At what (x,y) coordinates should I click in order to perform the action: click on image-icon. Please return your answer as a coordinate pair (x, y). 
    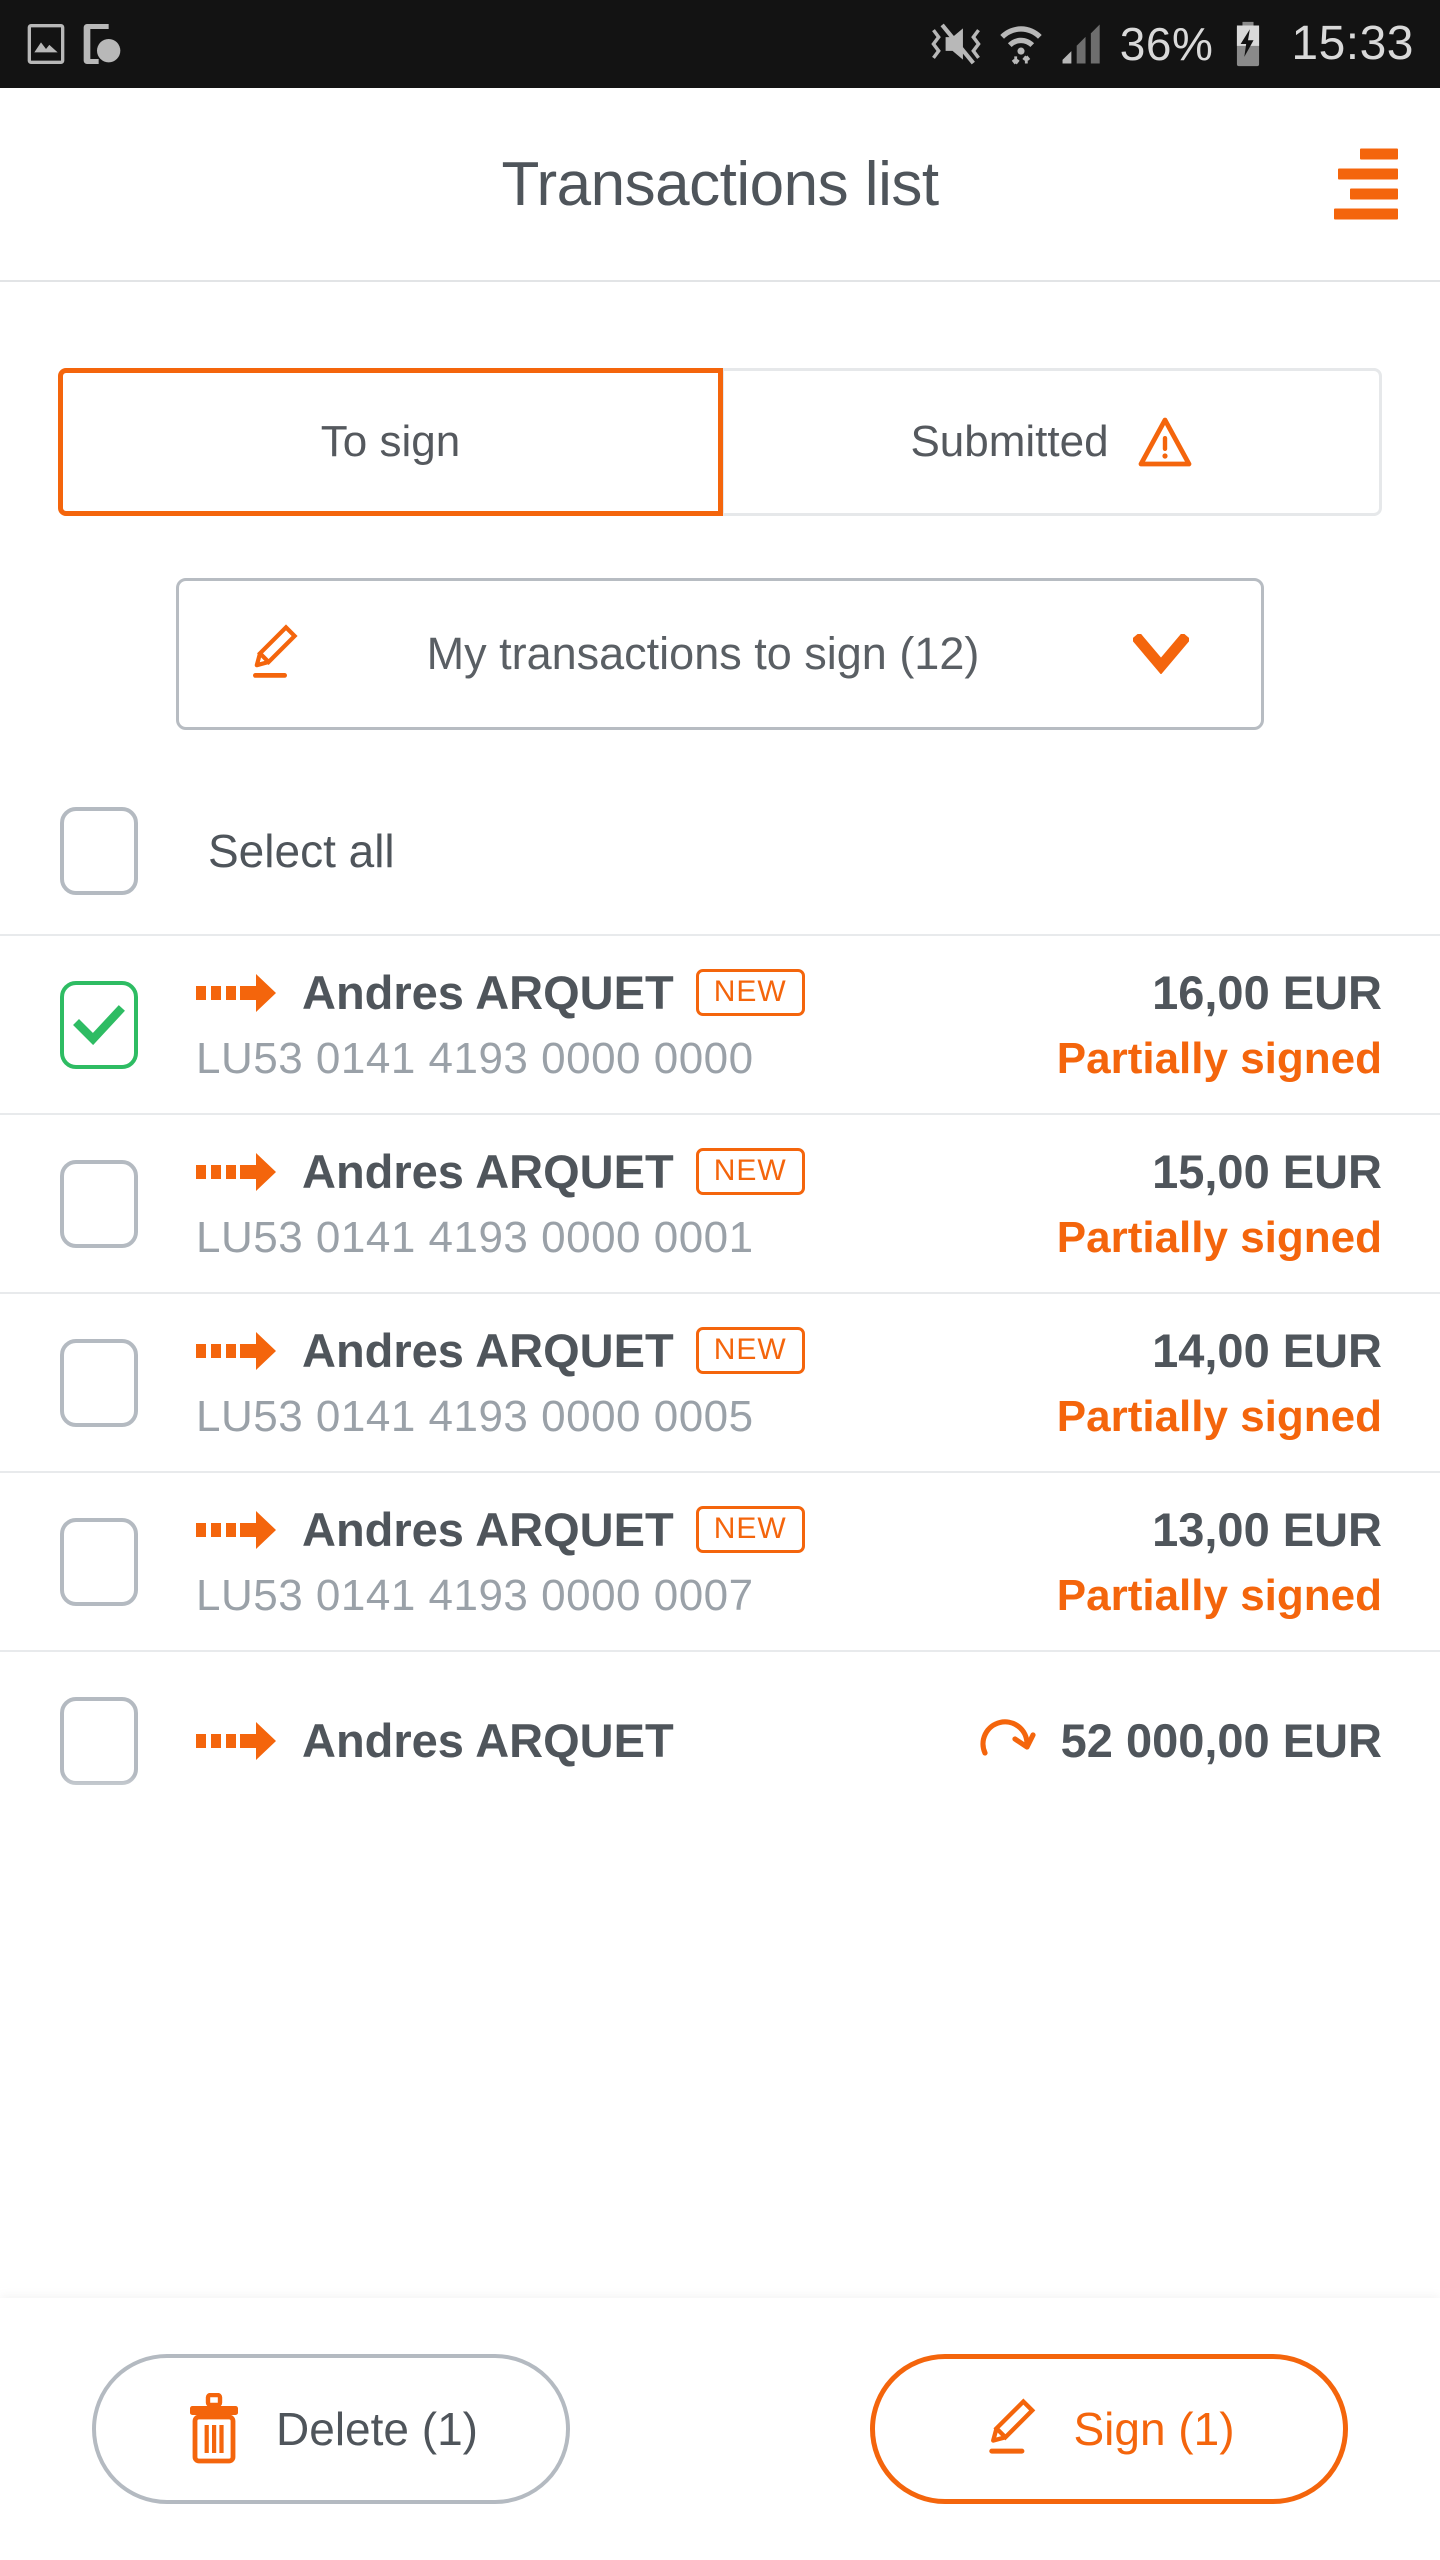
    Looking at the image, I should click on (46, 44).